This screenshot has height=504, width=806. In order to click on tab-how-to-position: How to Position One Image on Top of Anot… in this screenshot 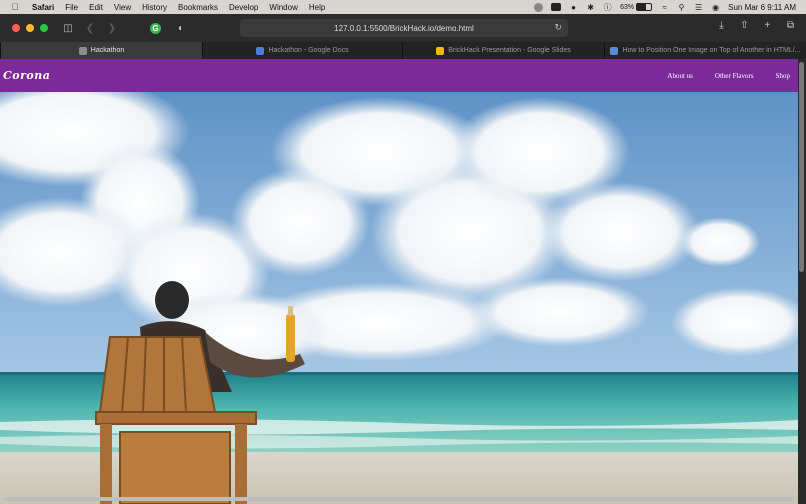, I will do `click(705, 50)`.